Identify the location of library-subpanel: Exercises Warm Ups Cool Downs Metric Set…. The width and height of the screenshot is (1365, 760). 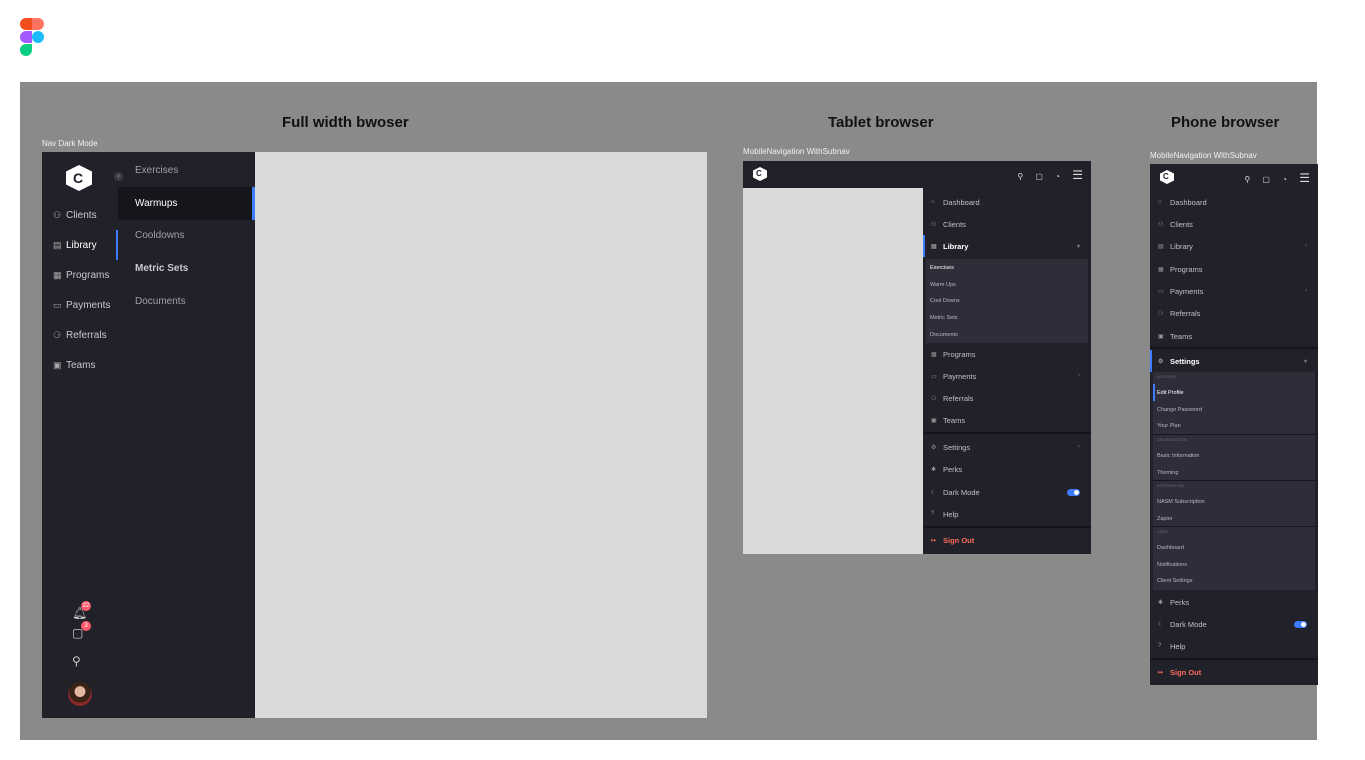
(1007, 301).